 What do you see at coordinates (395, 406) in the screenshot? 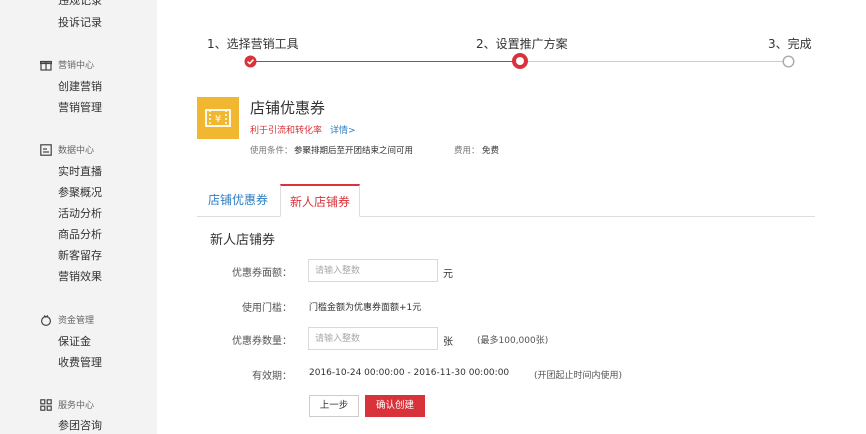
I see `confirm-create-button: 确认创建` at bounding box center [395, 406].